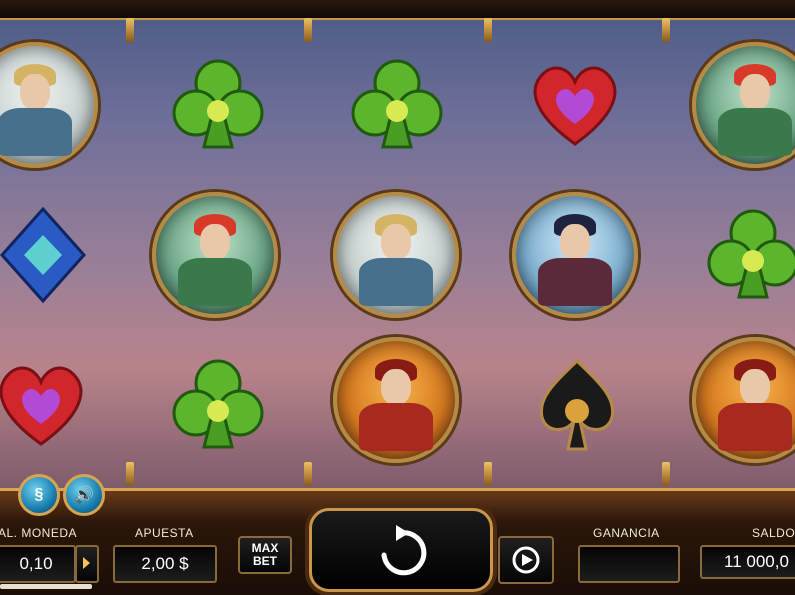 The image size is (795, 595). Describe the element at coordinates (39, 533) in the screenshot. I see `coin-value-label: AL. MONEDA` at that location.